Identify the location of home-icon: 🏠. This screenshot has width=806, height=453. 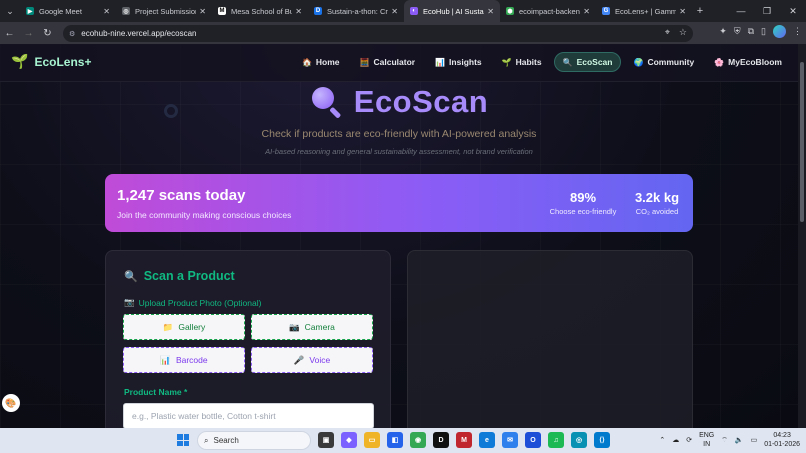
(306, 62).